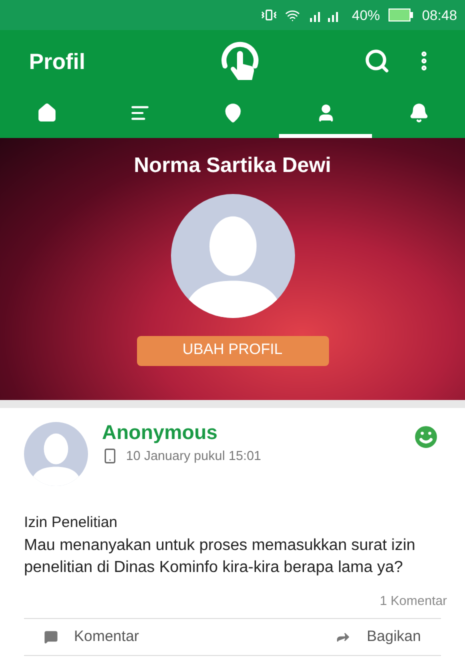  What do you see at coordinates (366, 15) in the screenshot?
I see `battery-percent: 40%` at bounding box center [366, 15].